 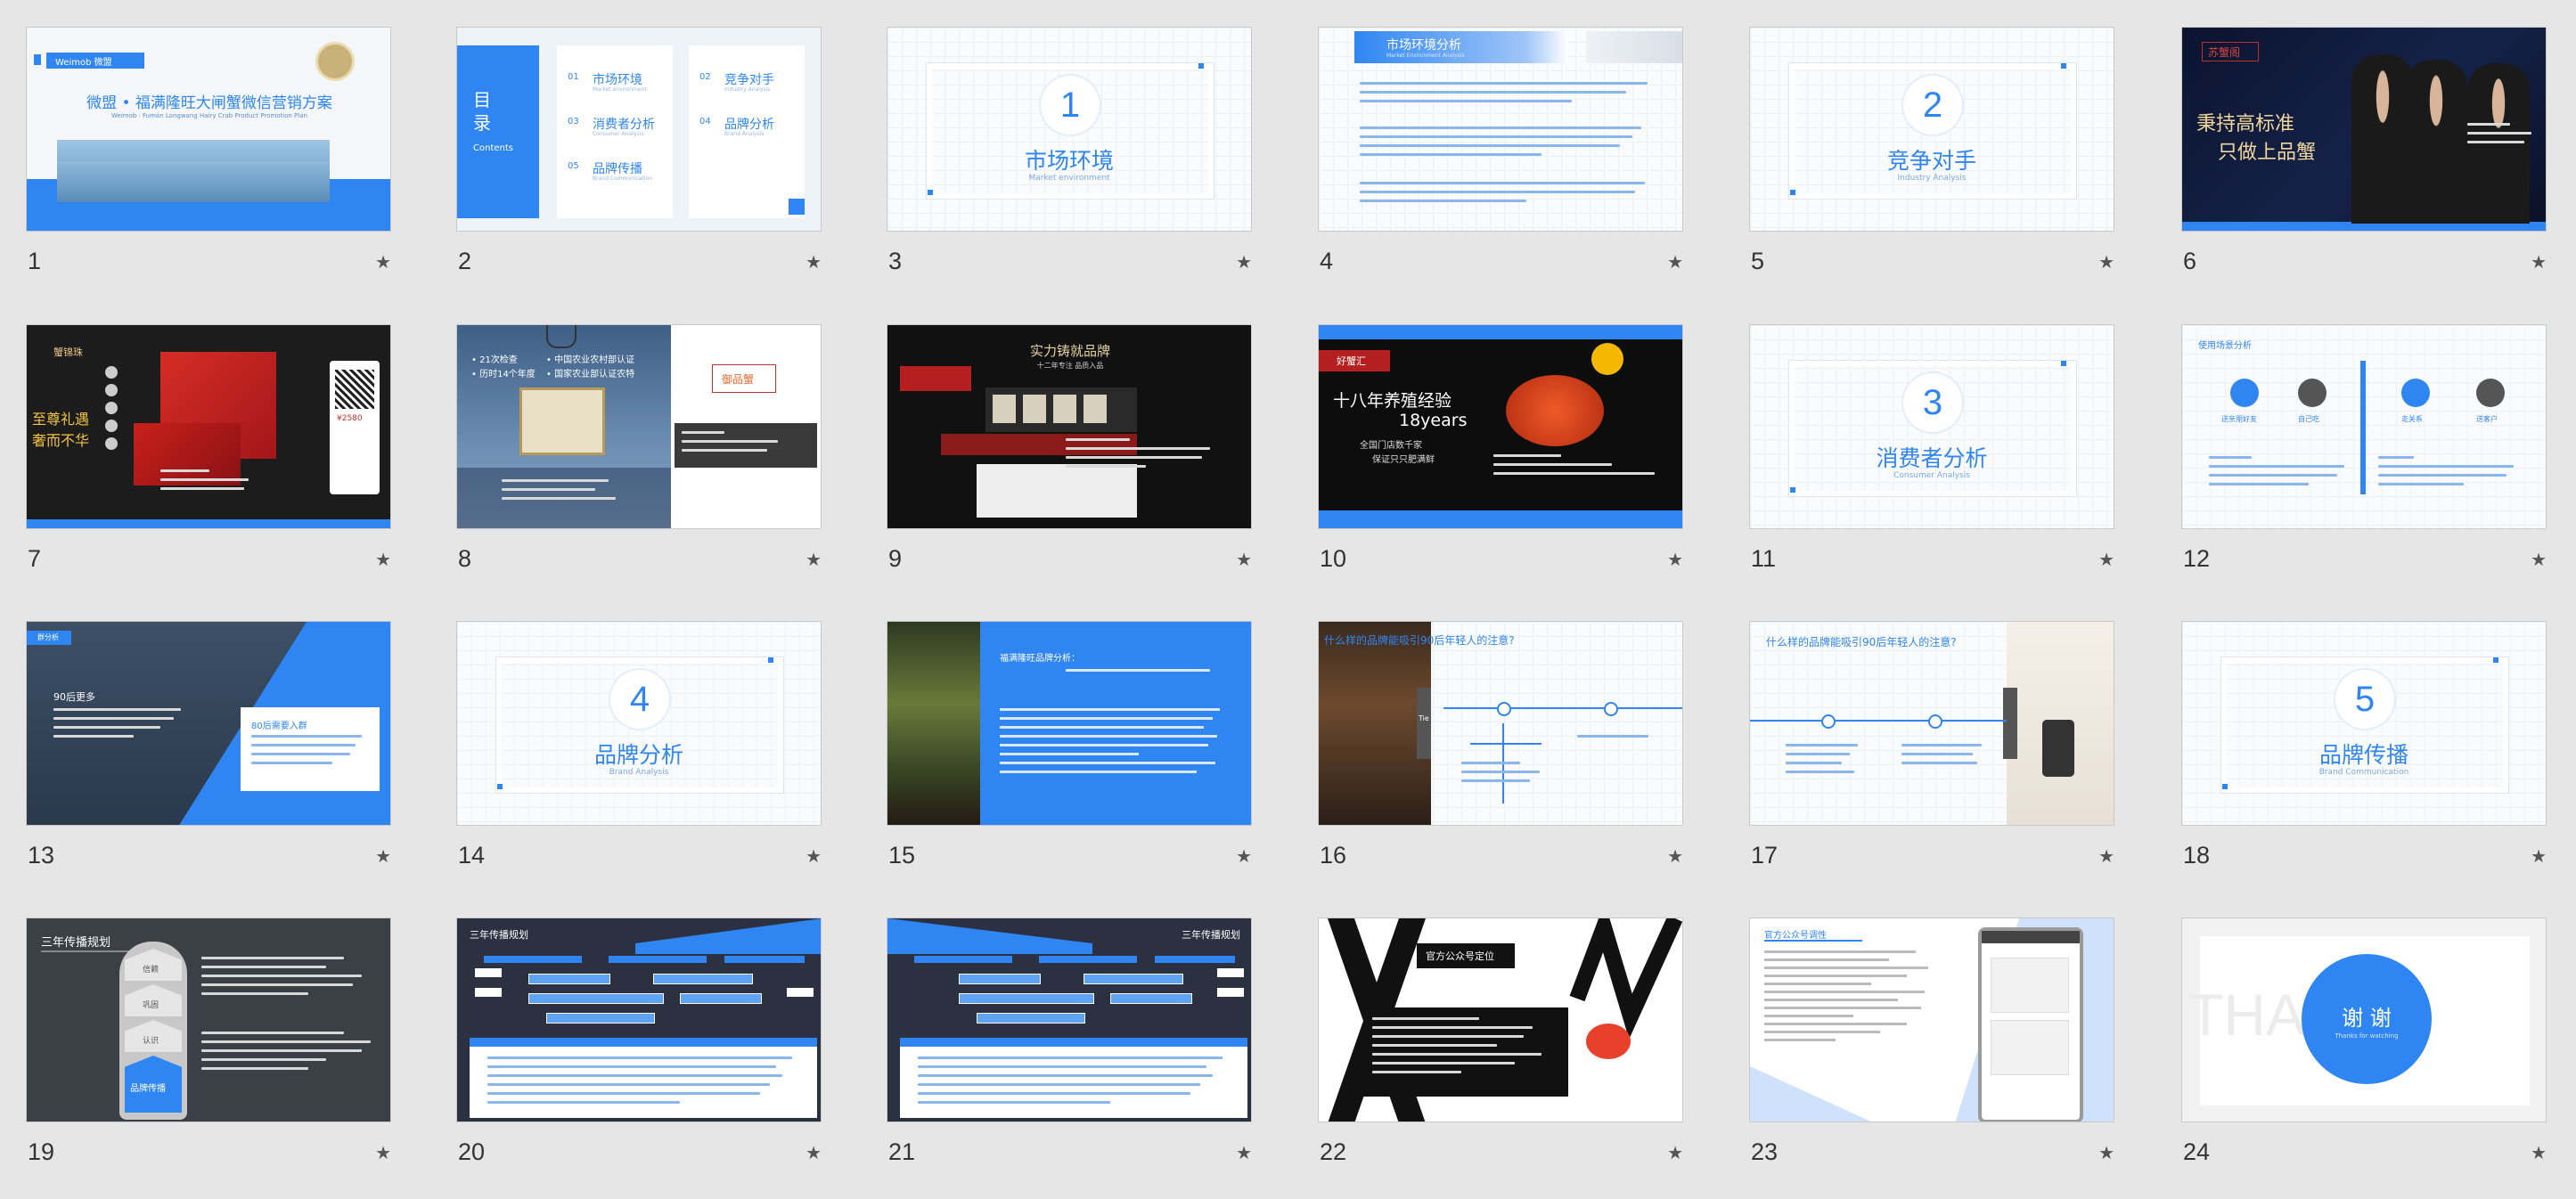 I want to click on slide-thumbnail: 苏蟹阁 秉持高标准 只做上品蟹 6 ★, so click(x=2364, y=158).